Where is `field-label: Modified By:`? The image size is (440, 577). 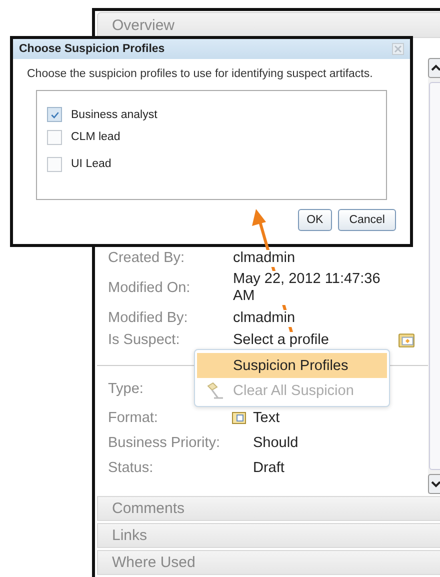
field-label: Modified By: is located at coordinates (148, 318).